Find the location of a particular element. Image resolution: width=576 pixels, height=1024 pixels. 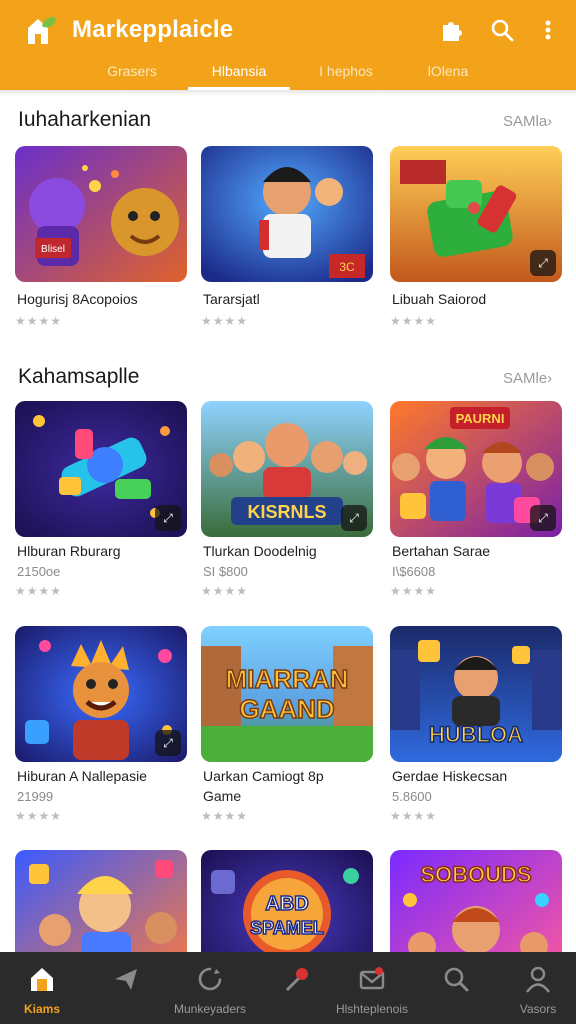

refresh-icon is located at coordinates (210, 979).